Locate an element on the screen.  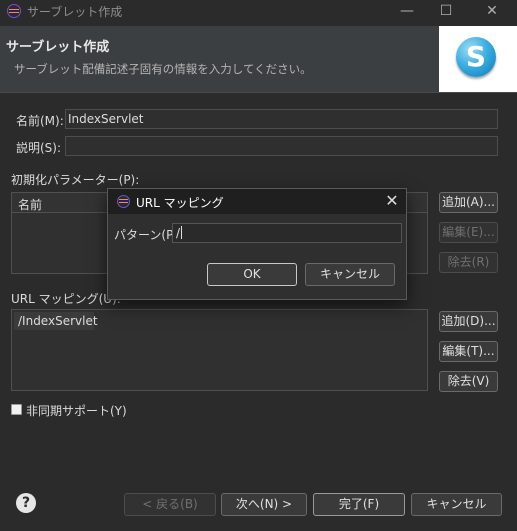
window-title: サーブレット作成 is located at coordinates (75, 12).